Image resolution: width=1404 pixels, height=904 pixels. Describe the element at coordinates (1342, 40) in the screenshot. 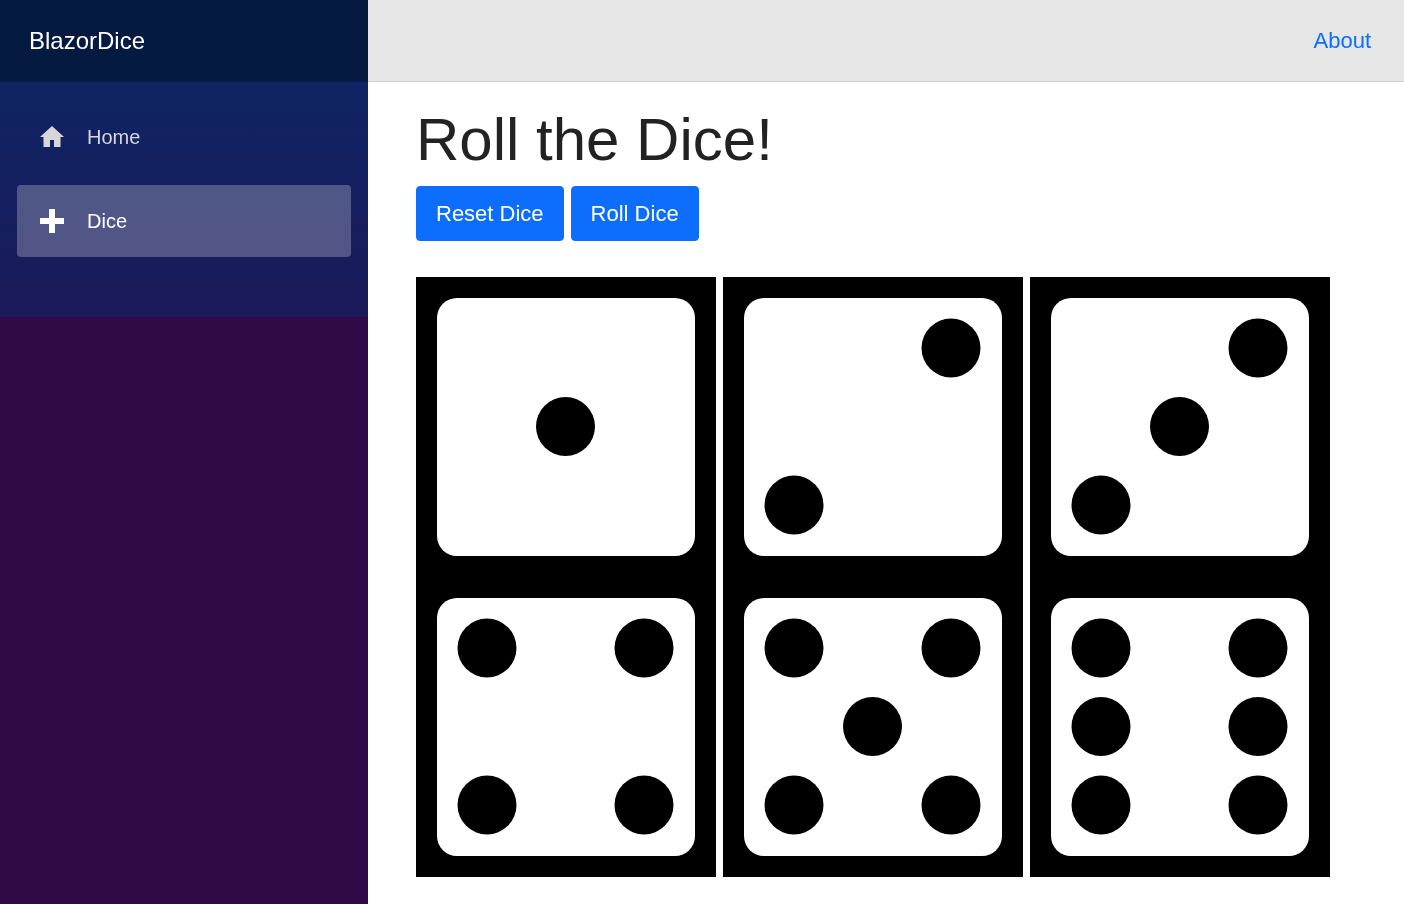

I see `about-link: About` at that location.